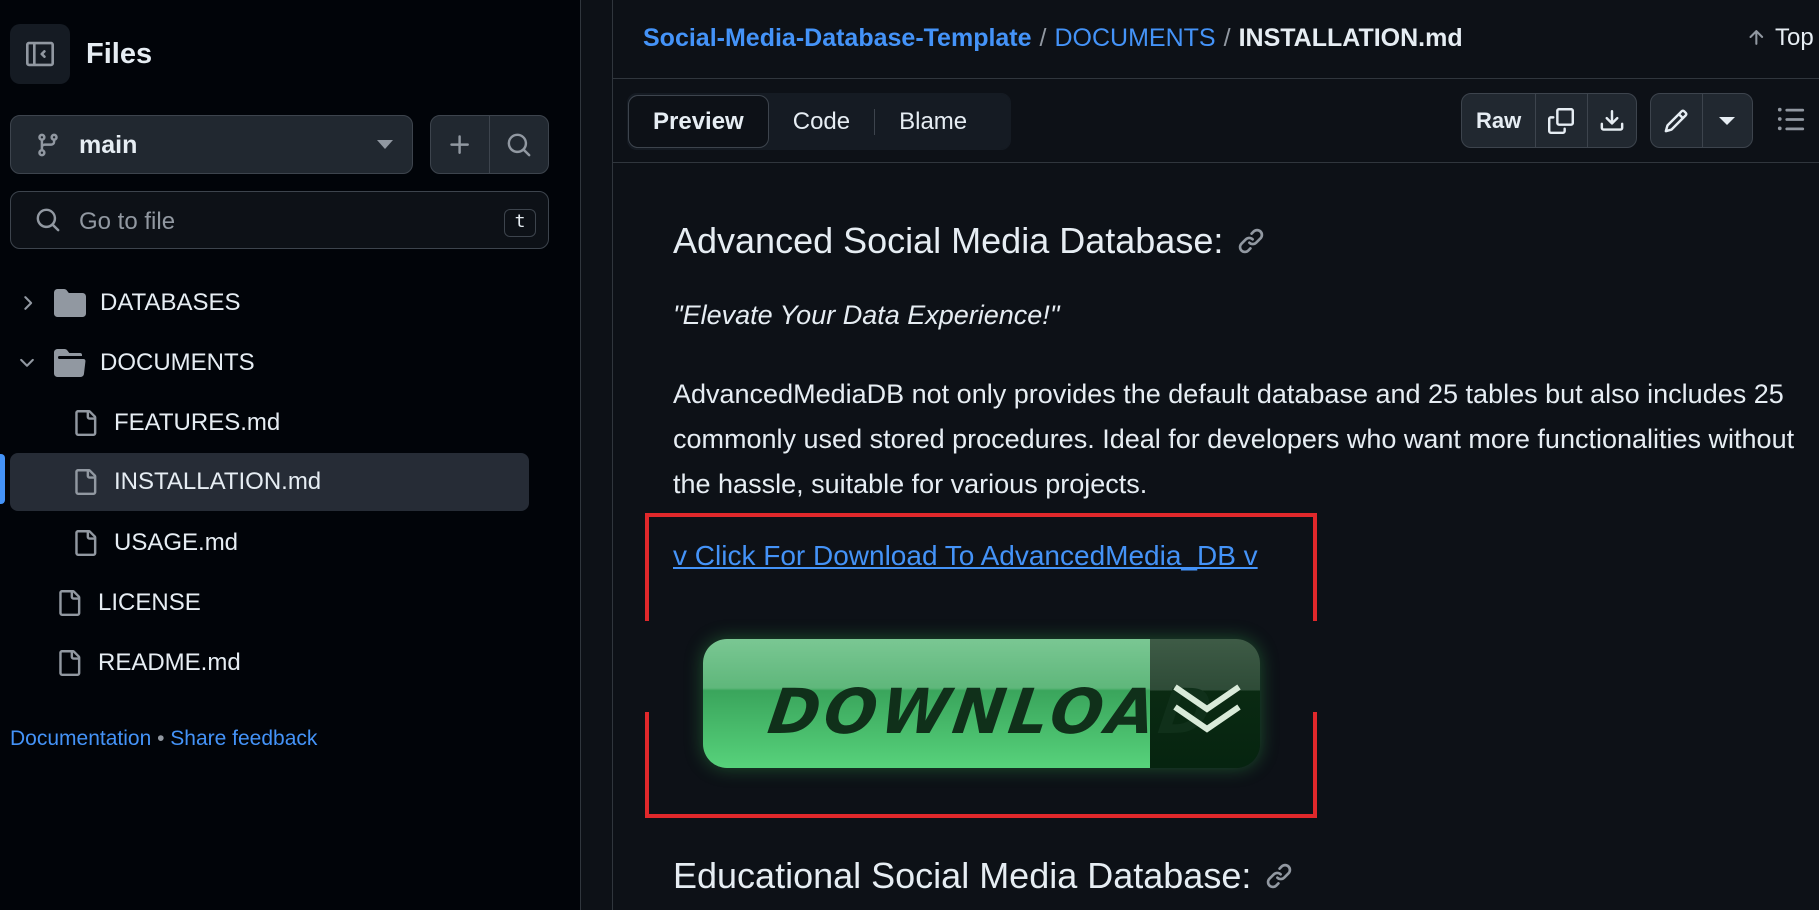  What do you see at coordinates (149, 602) in the screenshot?
I see `tree-item-label: LICENSE` at bounding box center [149, 602].